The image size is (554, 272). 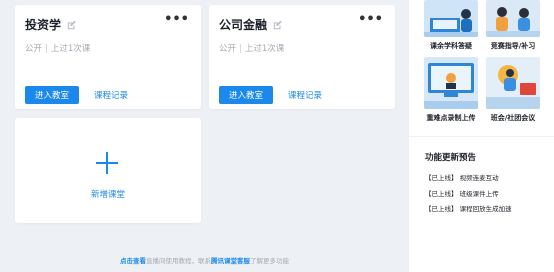 I want to click on course-title-text: 公司金融, so click(x=243, y=25).